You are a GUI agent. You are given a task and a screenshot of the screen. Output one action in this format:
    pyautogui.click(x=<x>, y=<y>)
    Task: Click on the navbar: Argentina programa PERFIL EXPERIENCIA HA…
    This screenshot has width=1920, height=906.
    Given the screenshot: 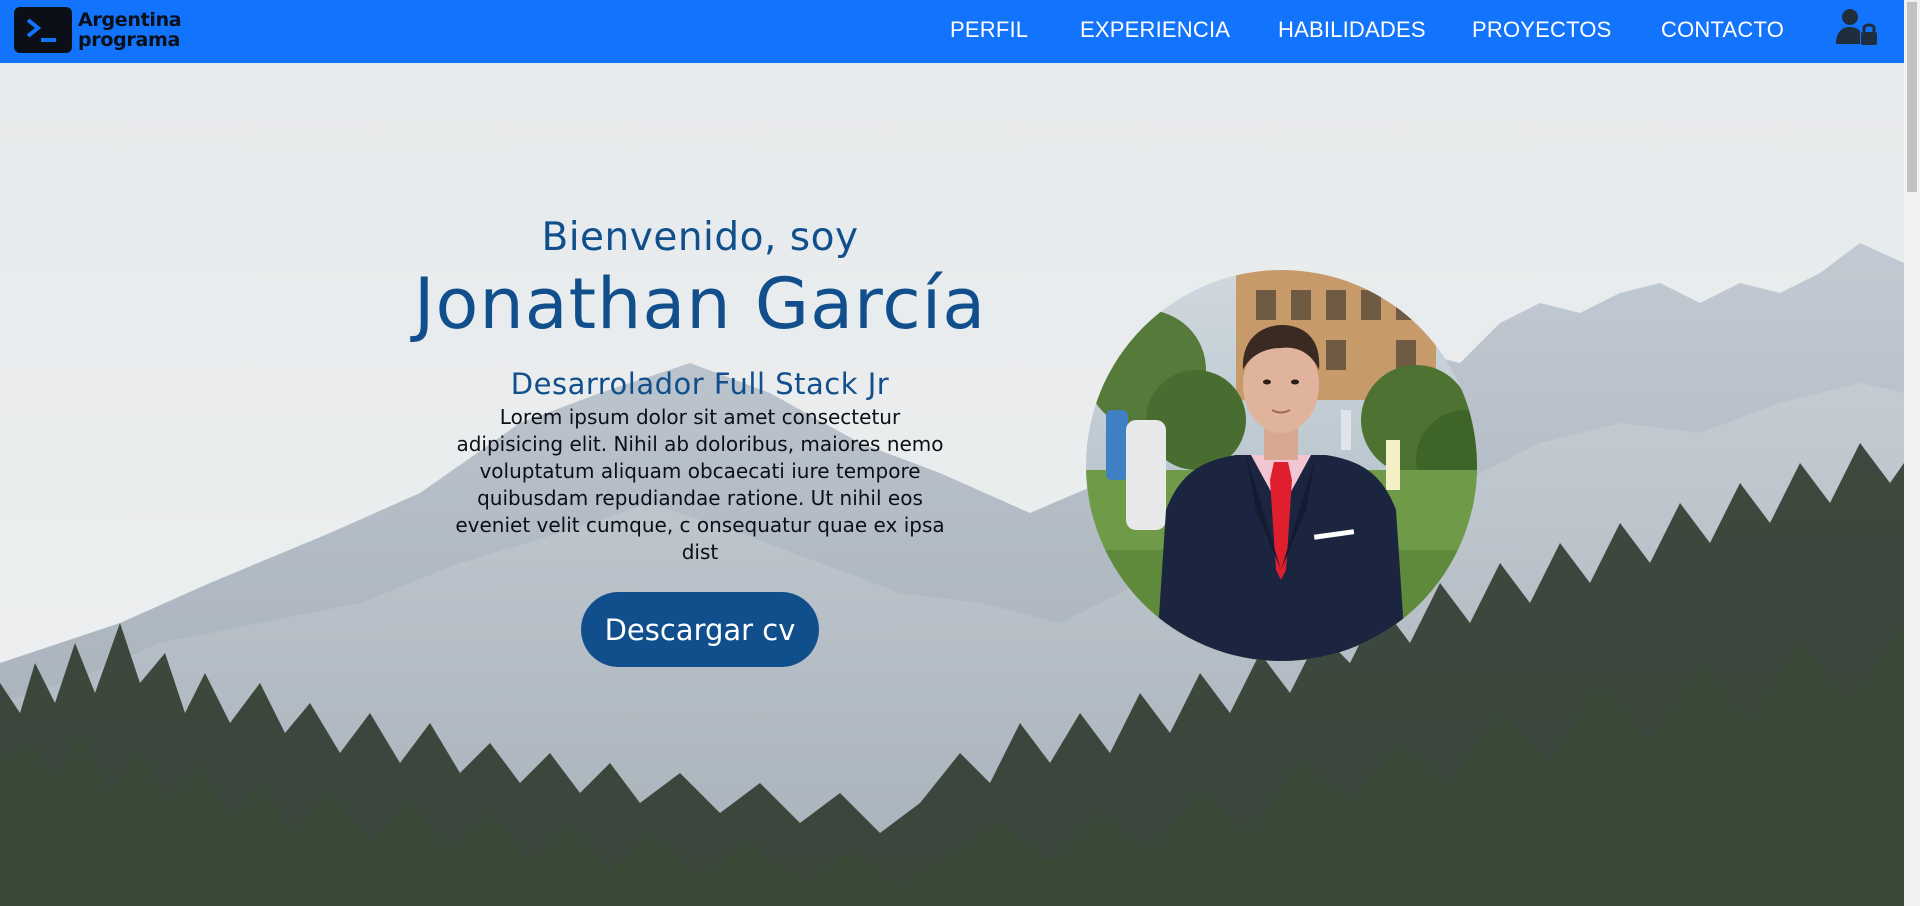 What is the action you would take?
    pyautogui.click(x=952, y=31)
    